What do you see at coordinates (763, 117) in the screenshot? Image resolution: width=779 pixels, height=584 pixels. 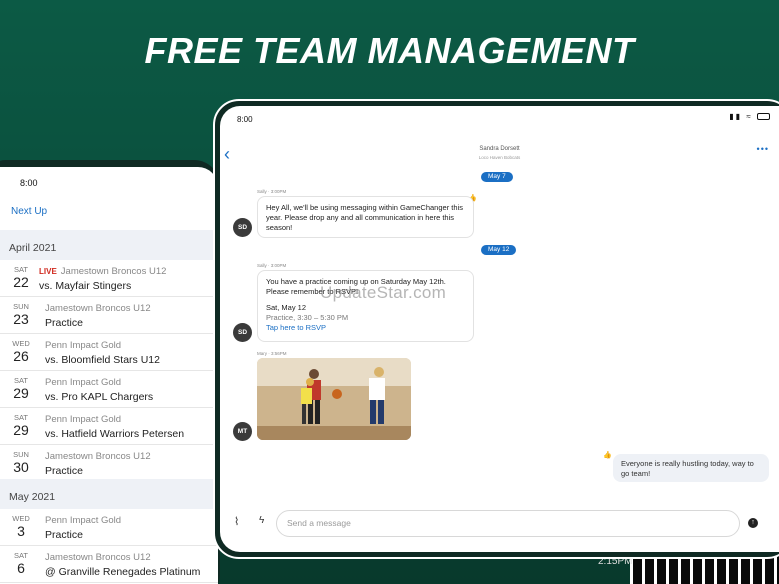 I see `battery-icon` at bounding box center [763, 117].